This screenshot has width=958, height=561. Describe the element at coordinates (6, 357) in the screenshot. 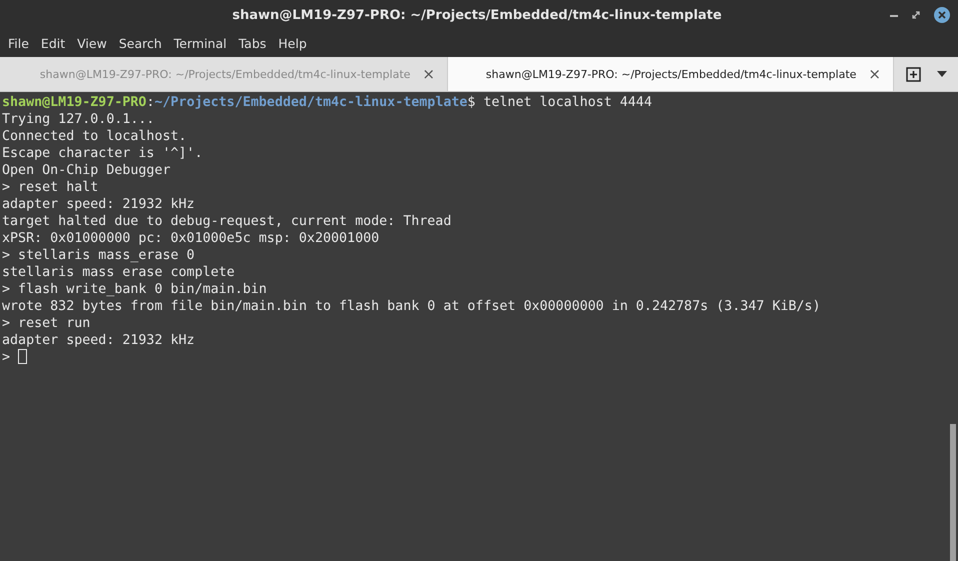

I see `input-prompt: >` at that location.